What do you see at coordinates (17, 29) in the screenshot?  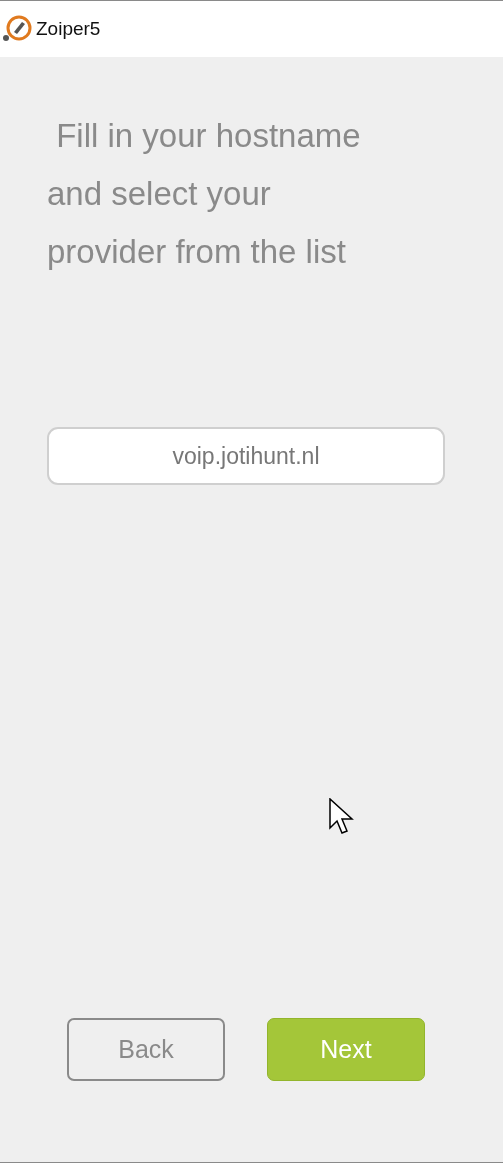 I see `app-logo-icon` at bounding box center [17, 29].